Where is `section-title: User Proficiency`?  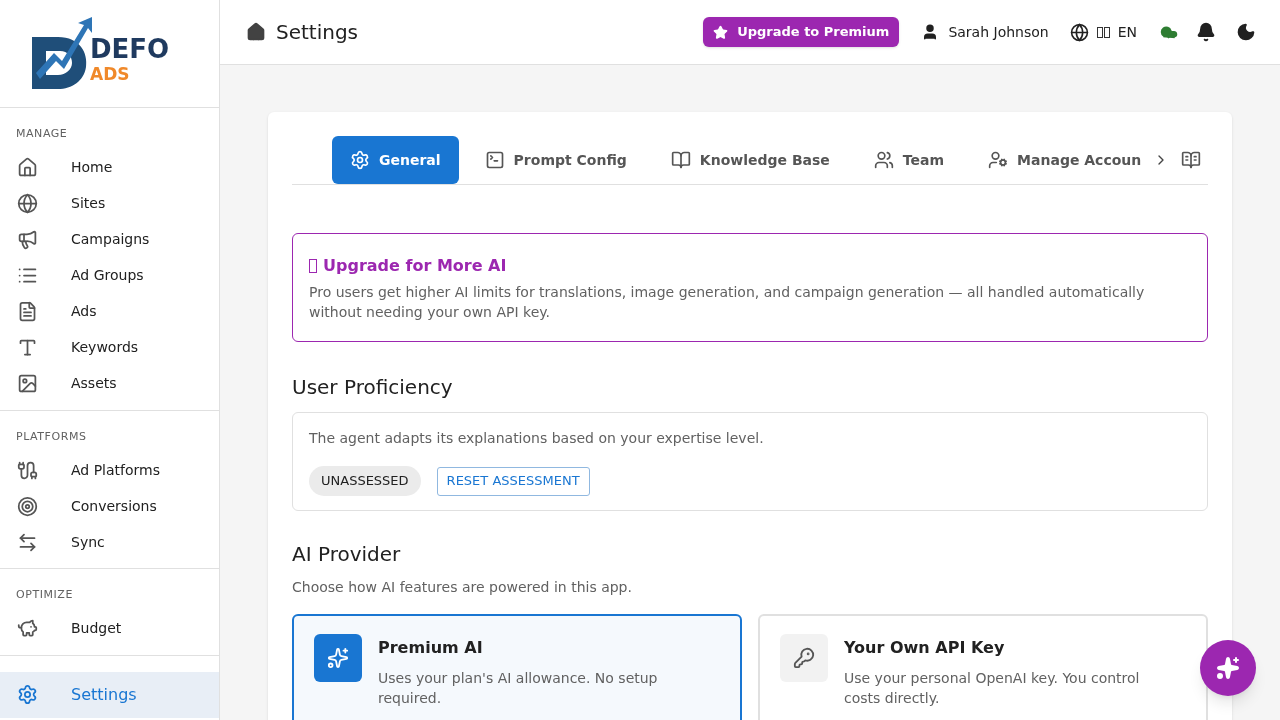 section-title: User Proficiency is located at coordinates (373, 387).